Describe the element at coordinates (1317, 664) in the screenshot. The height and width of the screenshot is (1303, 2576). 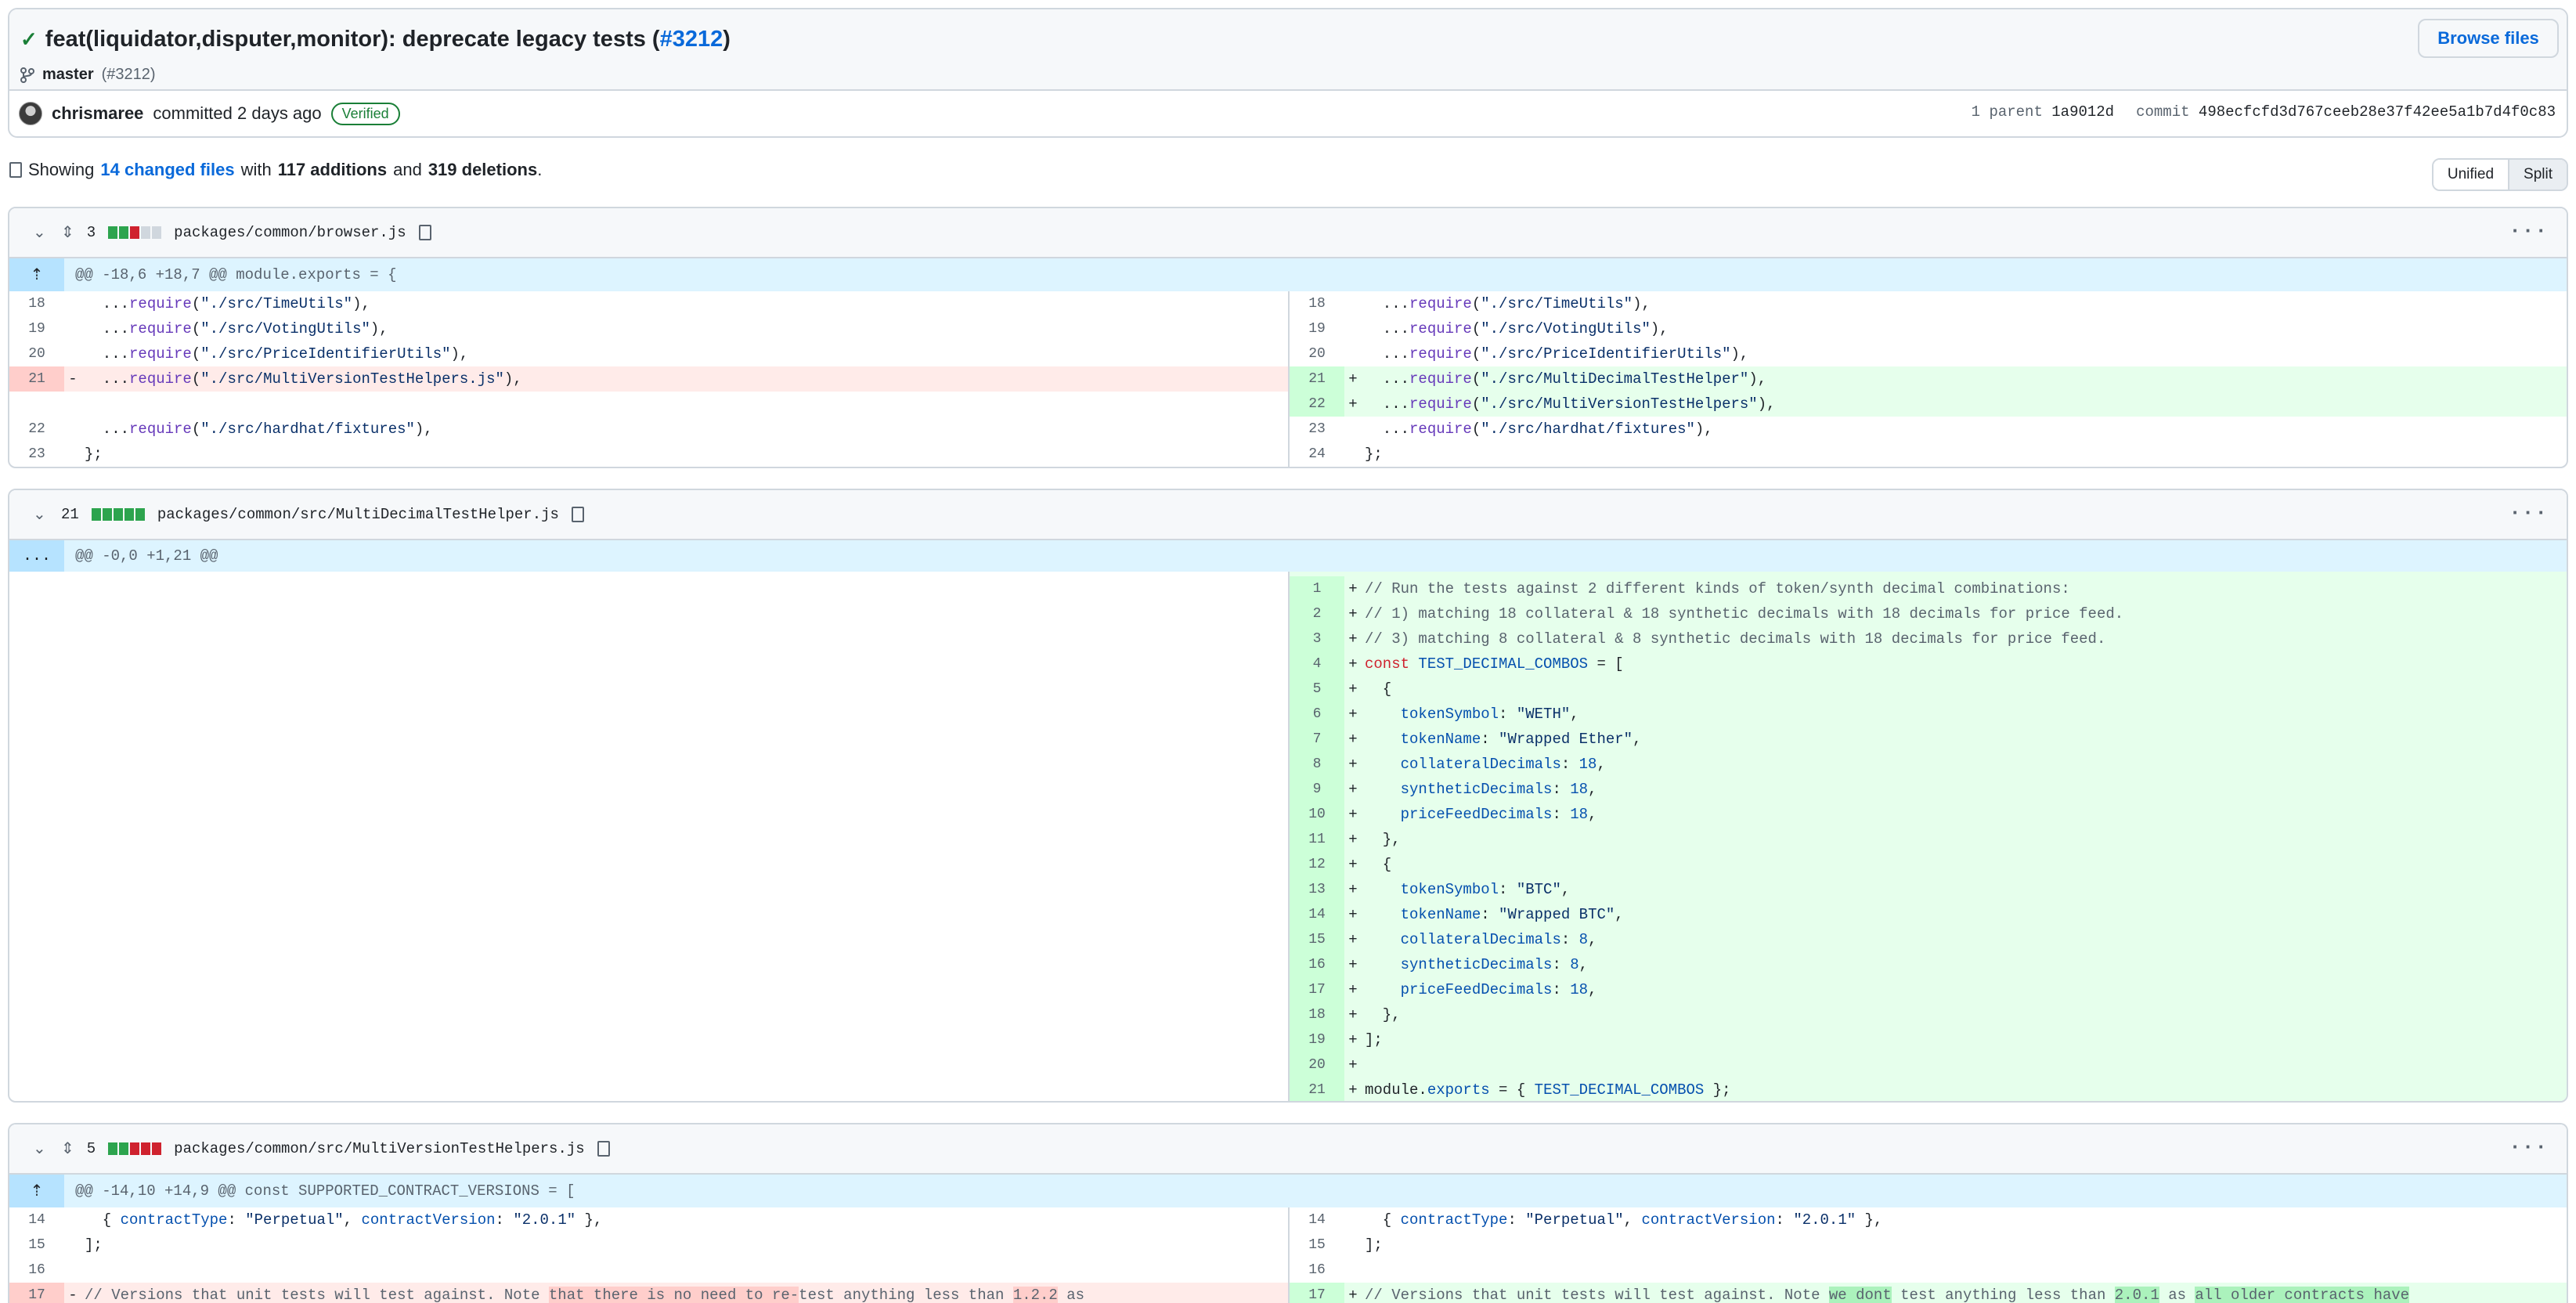
I see `line-number: 4` at that location.